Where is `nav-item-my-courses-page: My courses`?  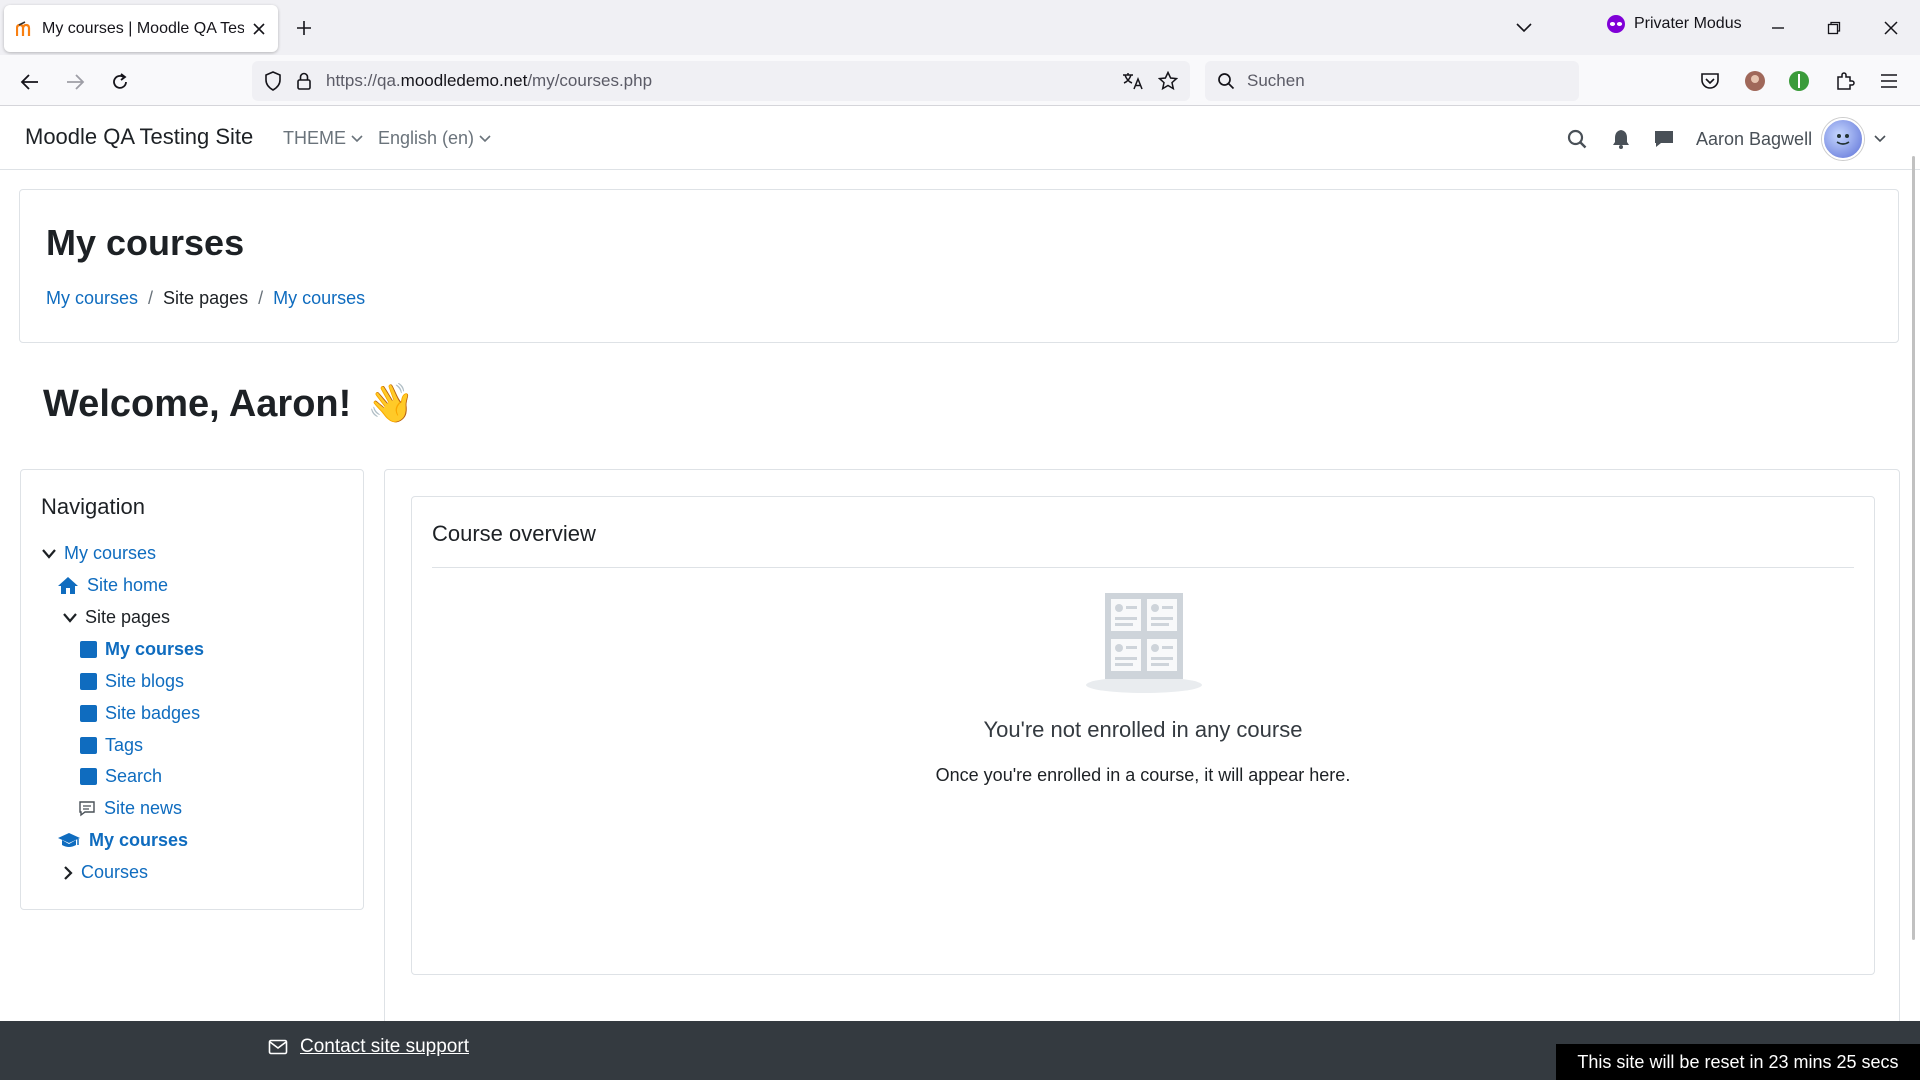 nav-item-my-courses-page: My courses is located at coordinates (142, 649).